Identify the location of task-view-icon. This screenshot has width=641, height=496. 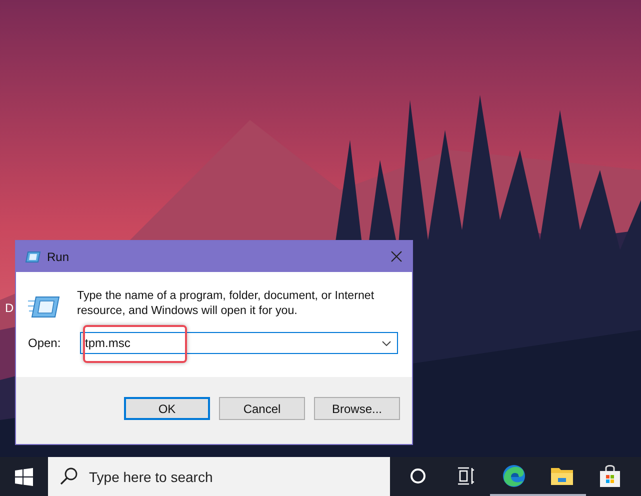
(466, 475).